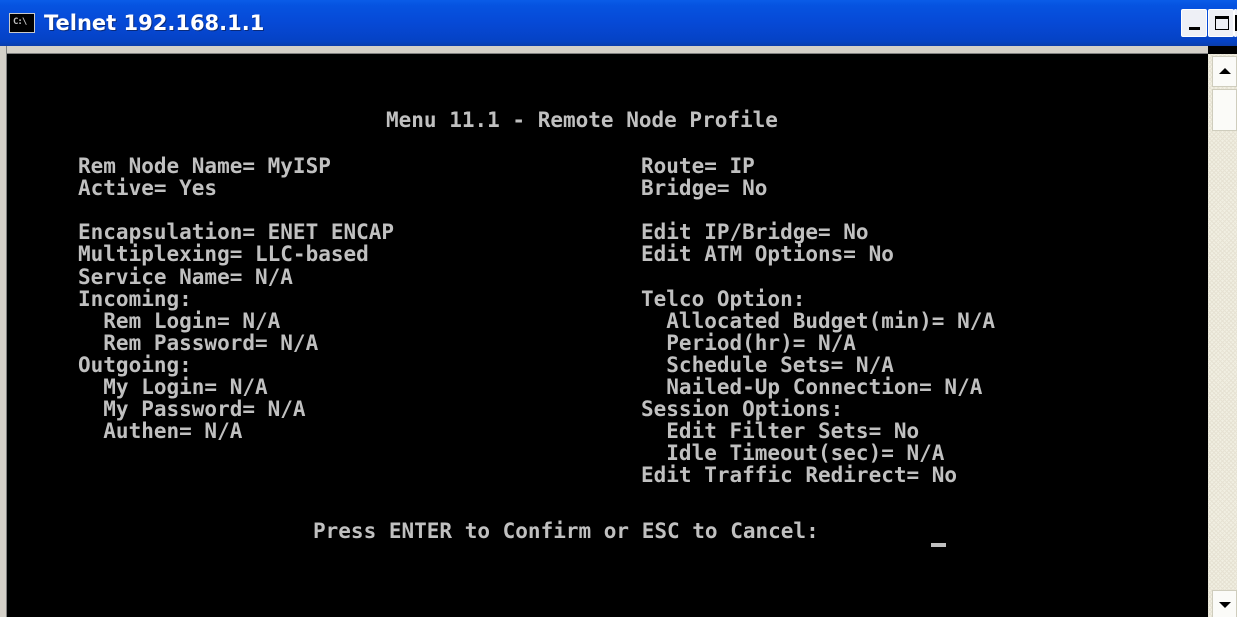  Describe the element at coordinates (1222, 335) in the screenshot. I see `vertical-scrollbar` at that location.